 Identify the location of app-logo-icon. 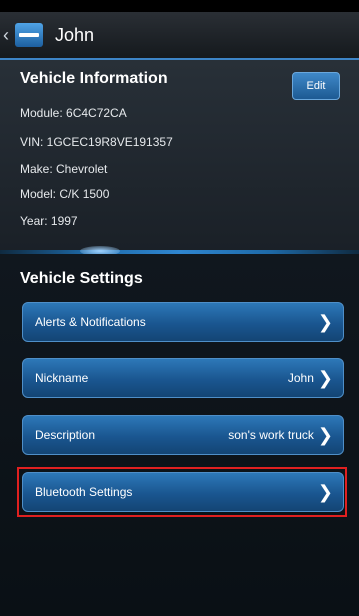
(29, 35).